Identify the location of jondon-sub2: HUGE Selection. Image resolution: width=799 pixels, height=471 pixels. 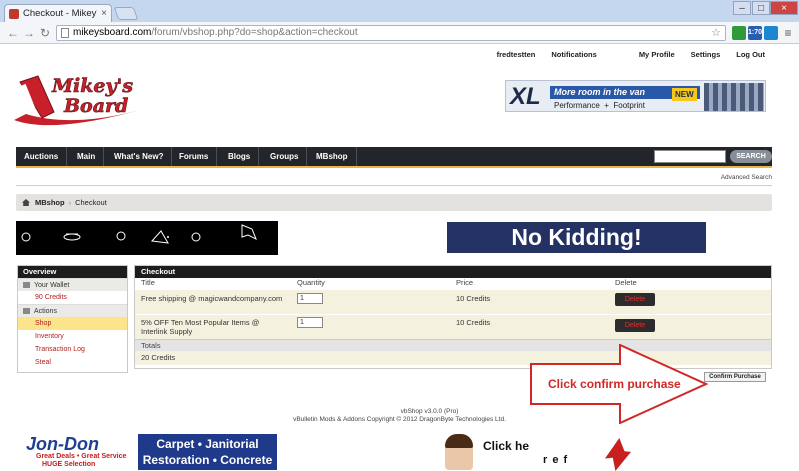
(69, 464).